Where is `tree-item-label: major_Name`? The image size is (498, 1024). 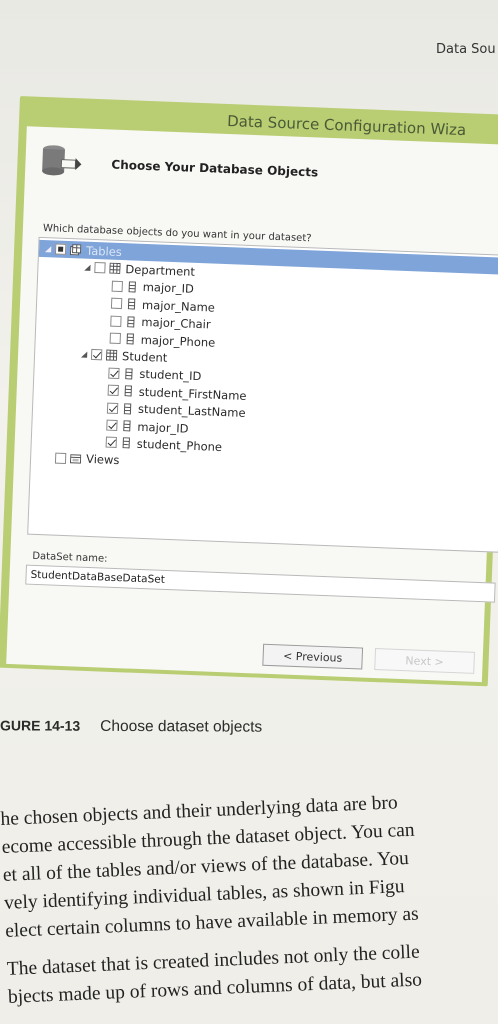 tree-item-label: major_Name is located at coordinates (178, 306).